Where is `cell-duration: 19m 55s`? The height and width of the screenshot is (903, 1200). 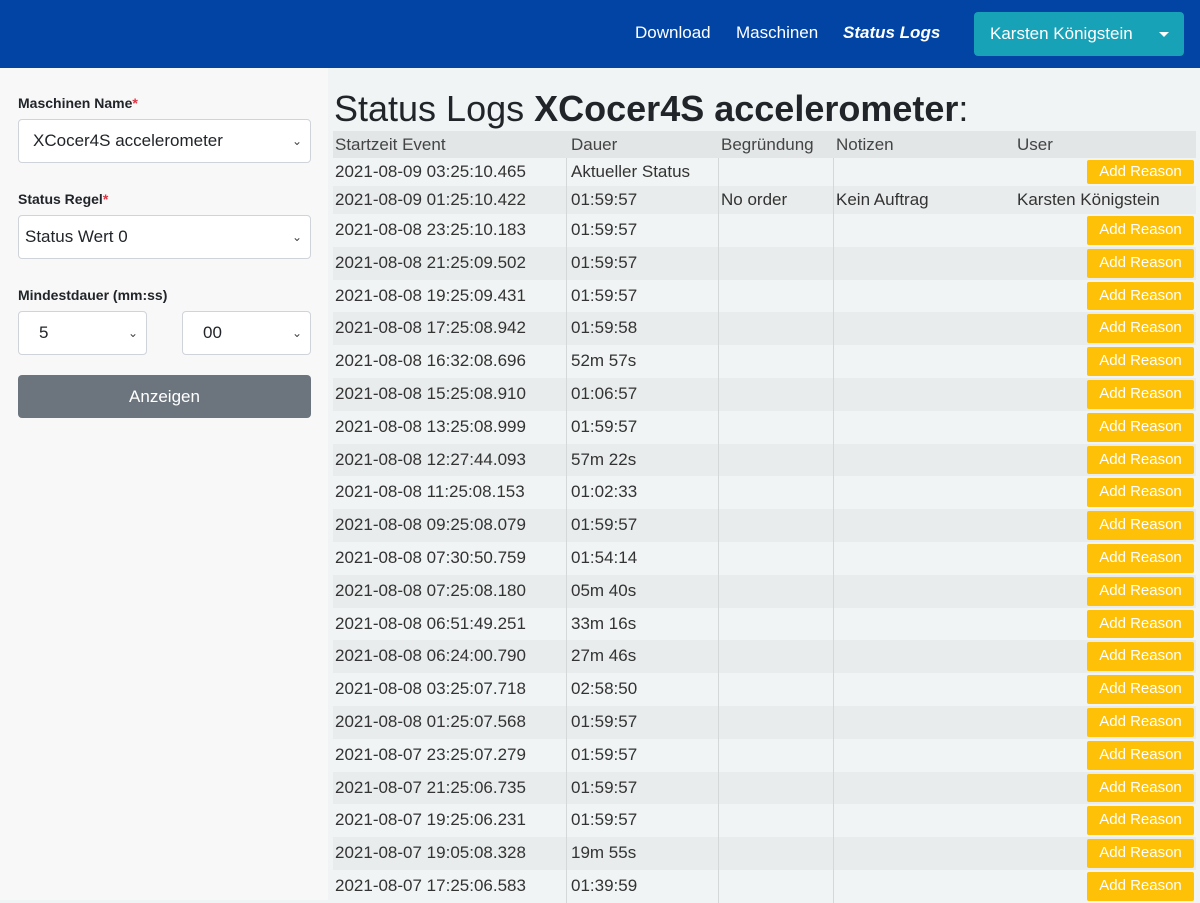 cell-duration: 19m 55s is located at coordinates (604, 853).